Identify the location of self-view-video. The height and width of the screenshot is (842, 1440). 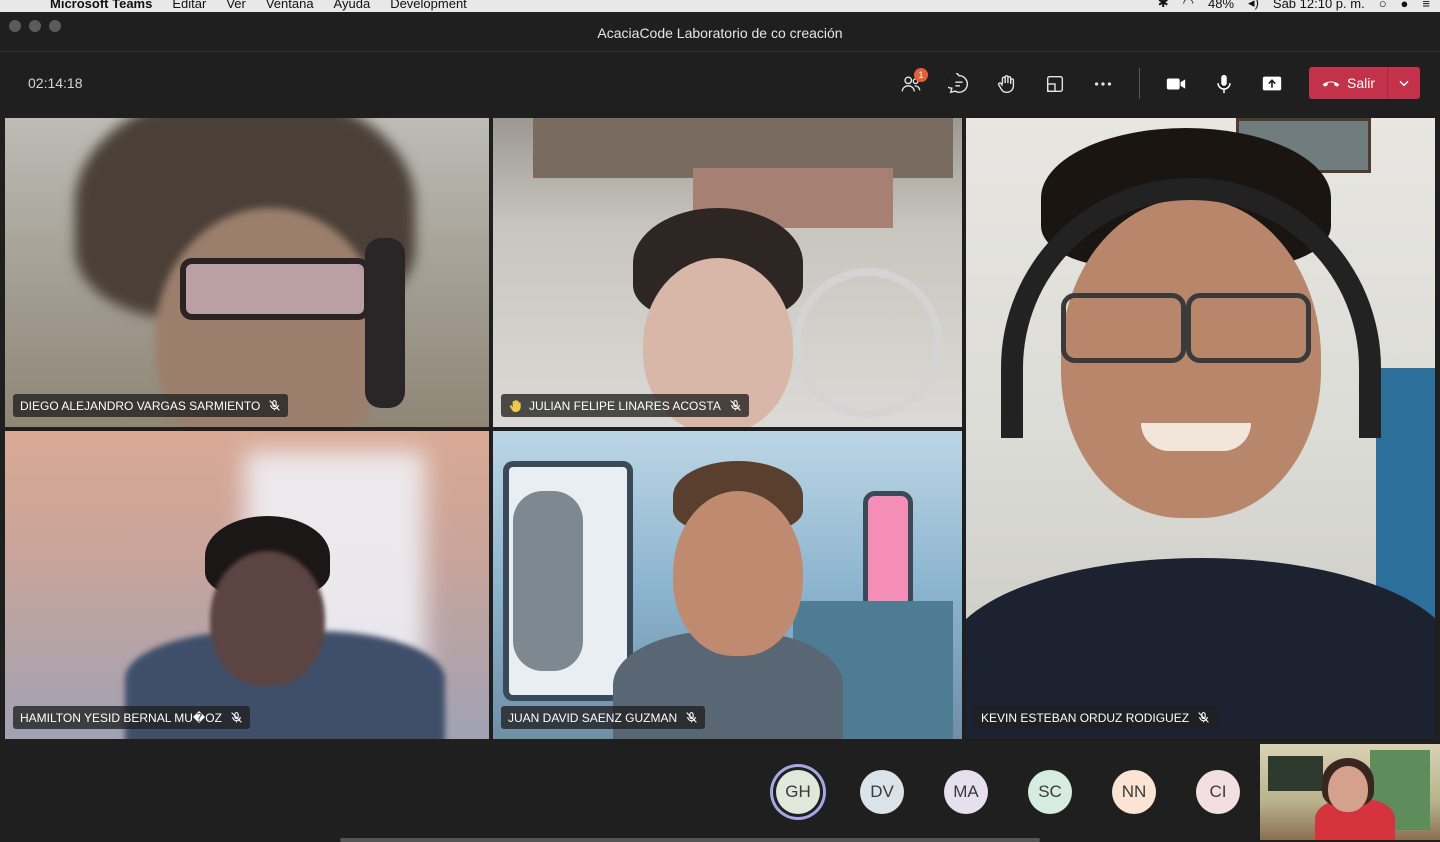
(1350, 792).